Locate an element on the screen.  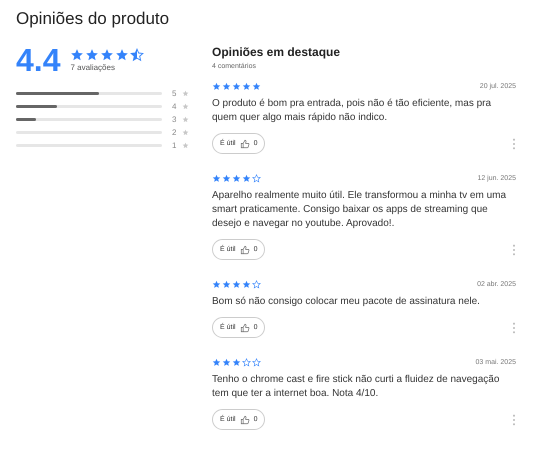
page-title: Opiniões do produto is located at coordinates (93, 19).